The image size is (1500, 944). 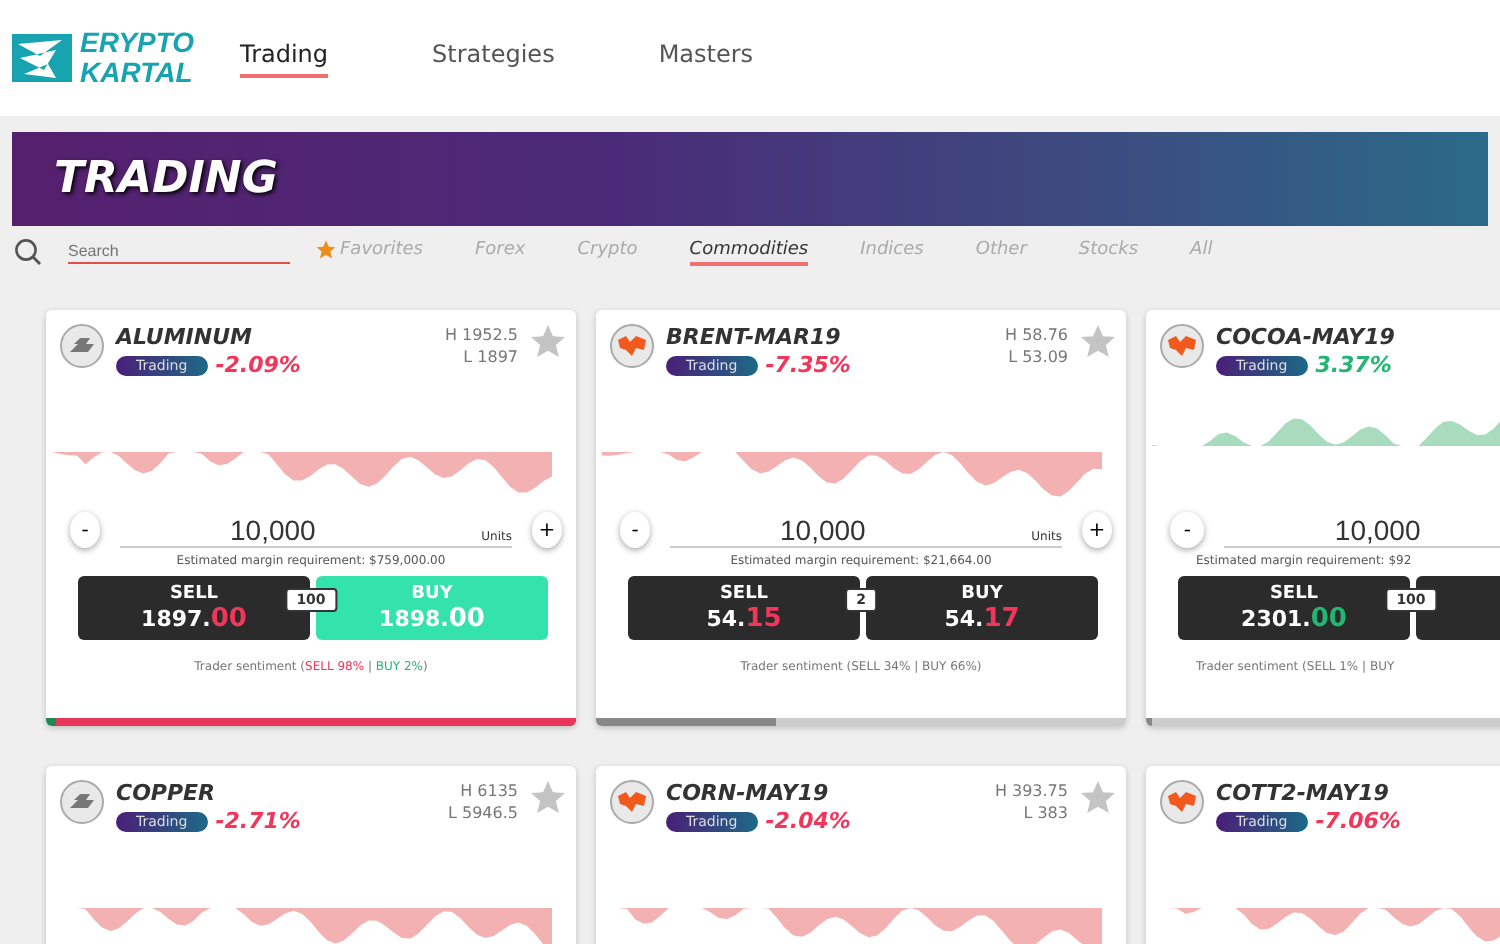 What do you see at coordinates (1038, 357) in the screenshot?
I see `low-price: L 53.09` at bounding box center [1038, 357].